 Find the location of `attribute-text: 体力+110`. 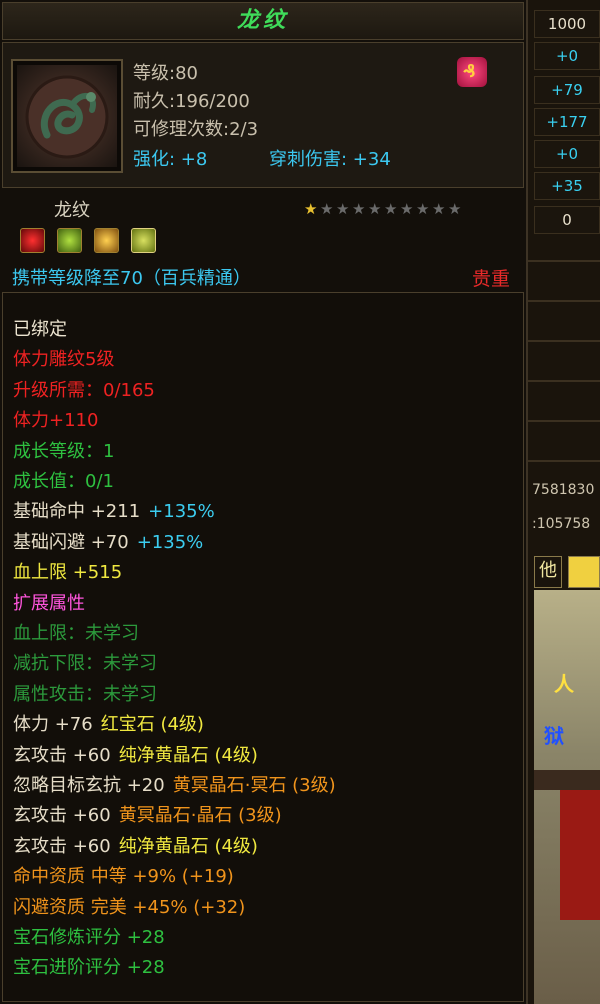

attribute-text: 体力+110 is located at coordinates (56, 421).